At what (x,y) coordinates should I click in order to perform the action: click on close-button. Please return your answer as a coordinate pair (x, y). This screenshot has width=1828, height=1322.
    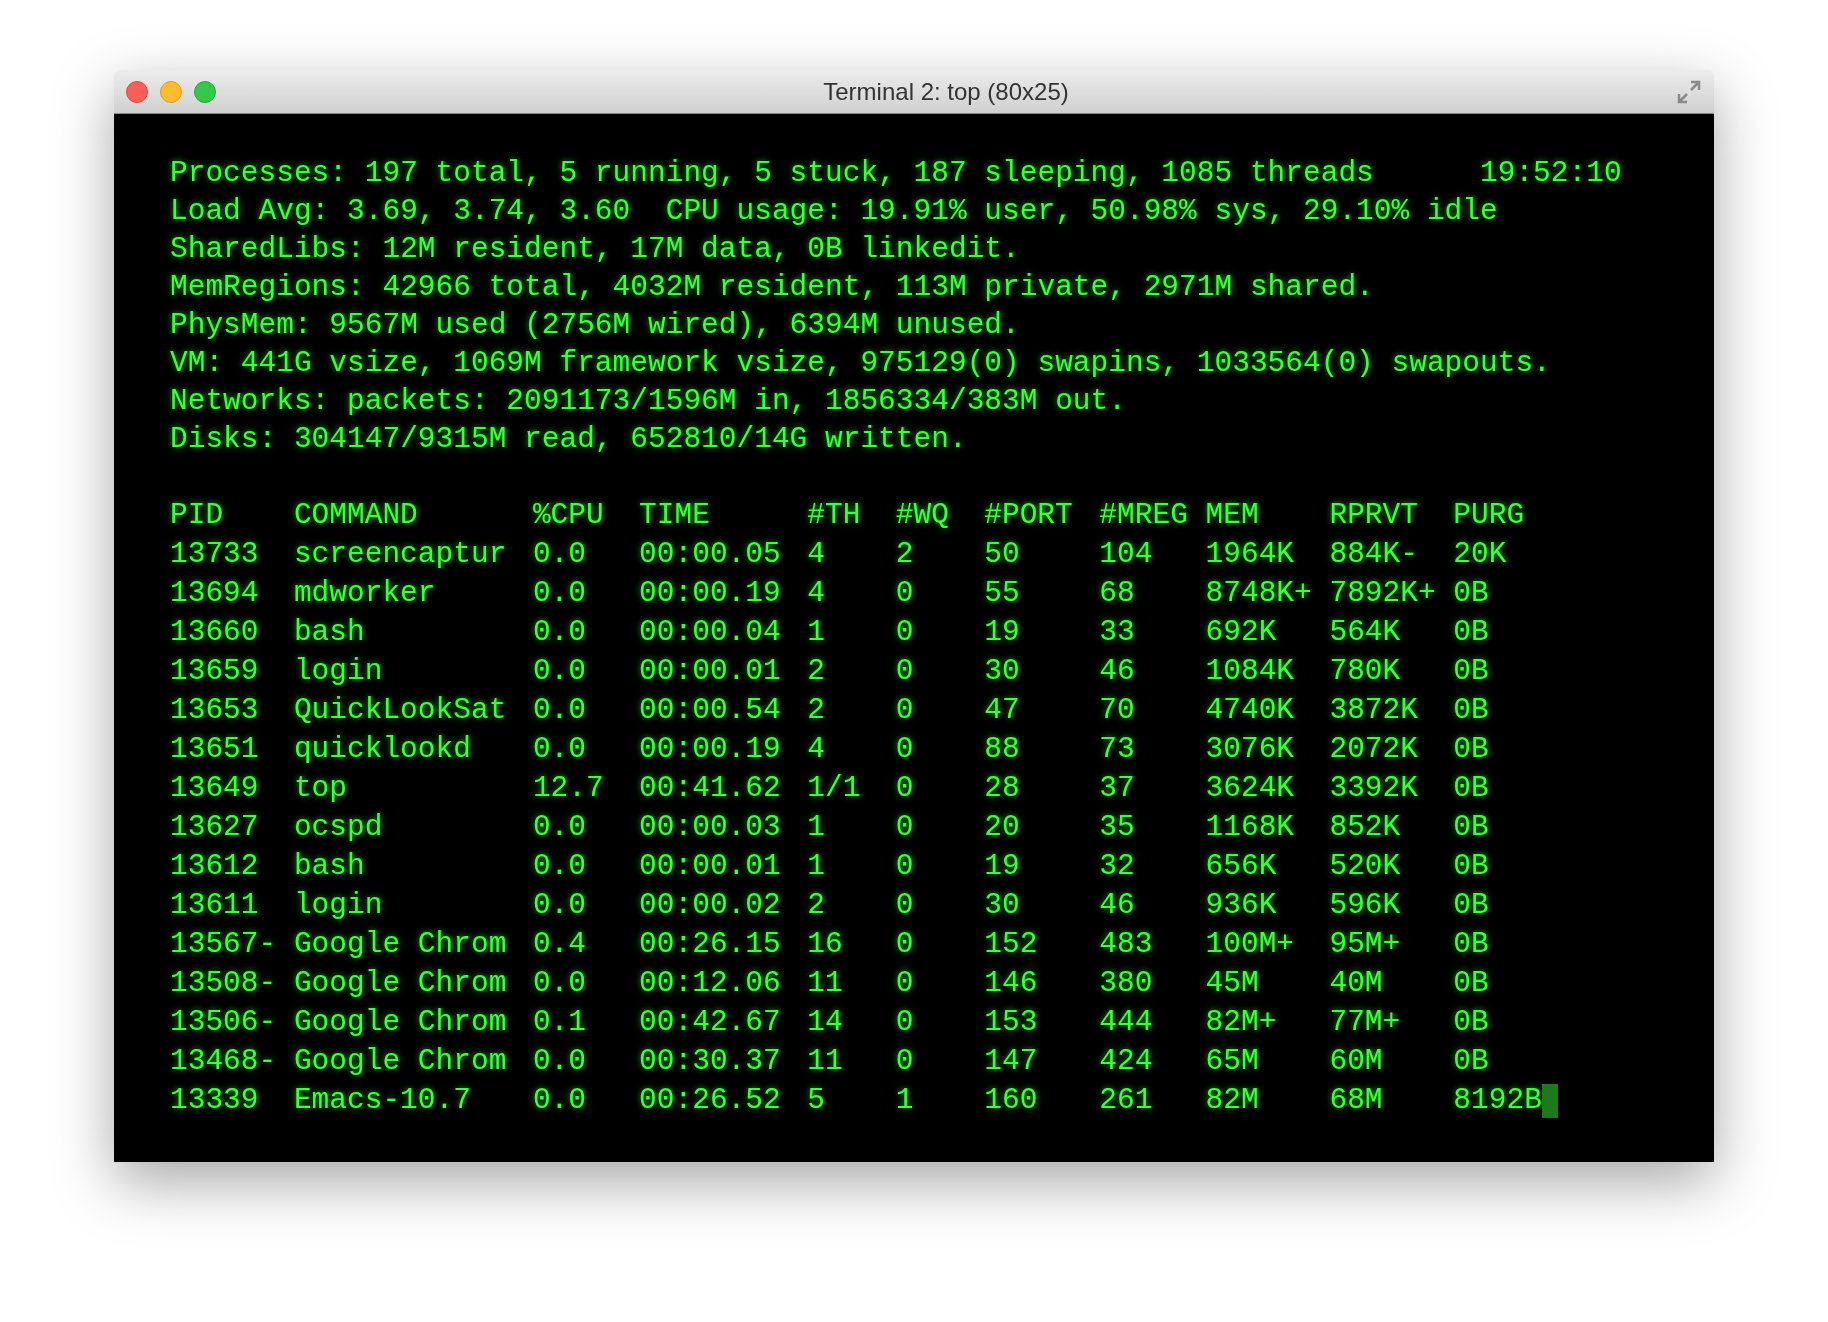
    Looking at the image, I should click on (137, 91).